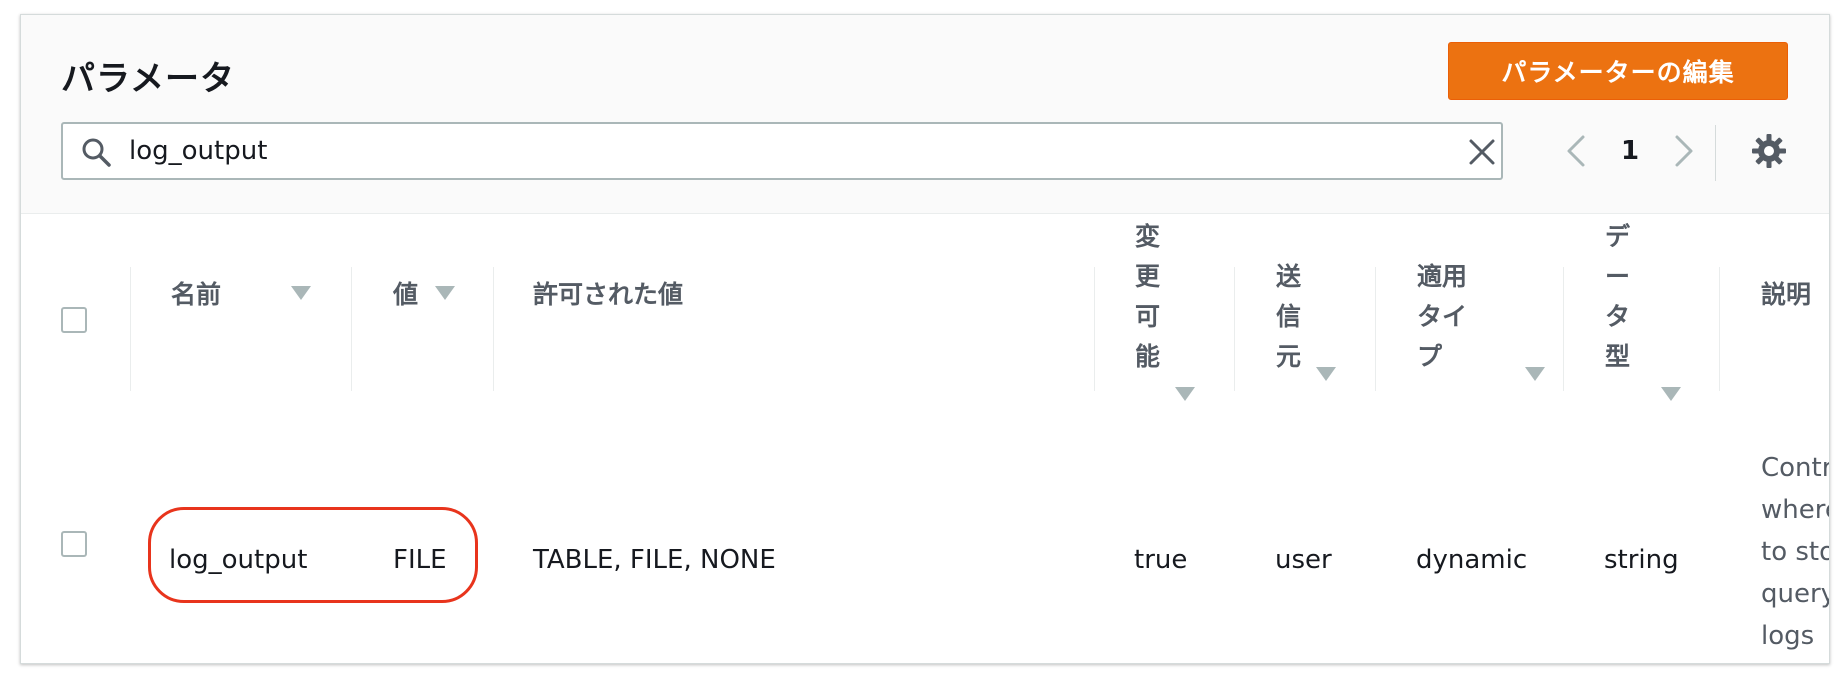 This screenshot has height=678, width=1848. Describe the element at coordinates (1795, 594) in the screenshot. I see `description-line: query` at that location.